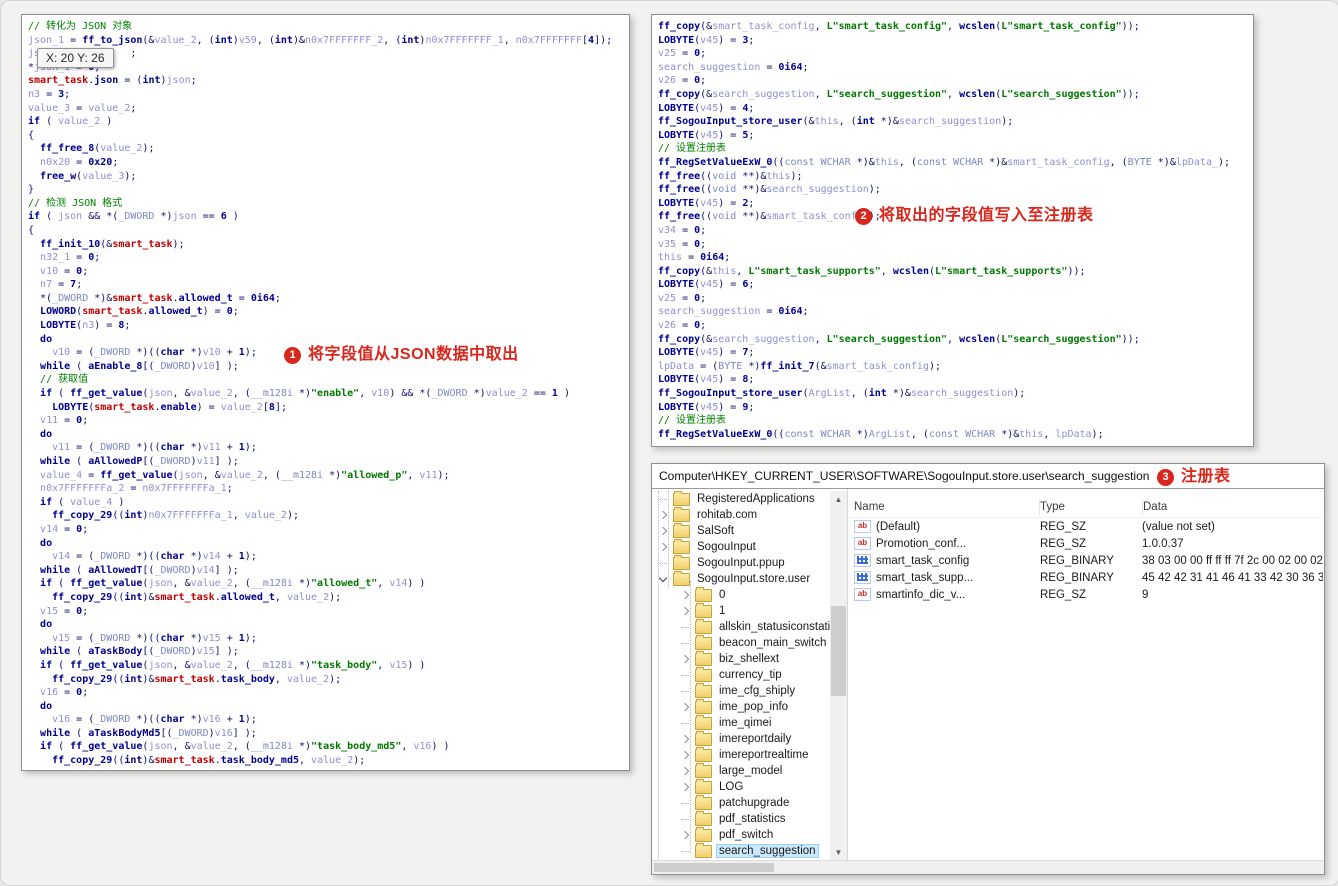 This screenshot has height=886, width=1338. I want to click on registry-key-imereportdaily: imereportdaily, so click(741, 738).